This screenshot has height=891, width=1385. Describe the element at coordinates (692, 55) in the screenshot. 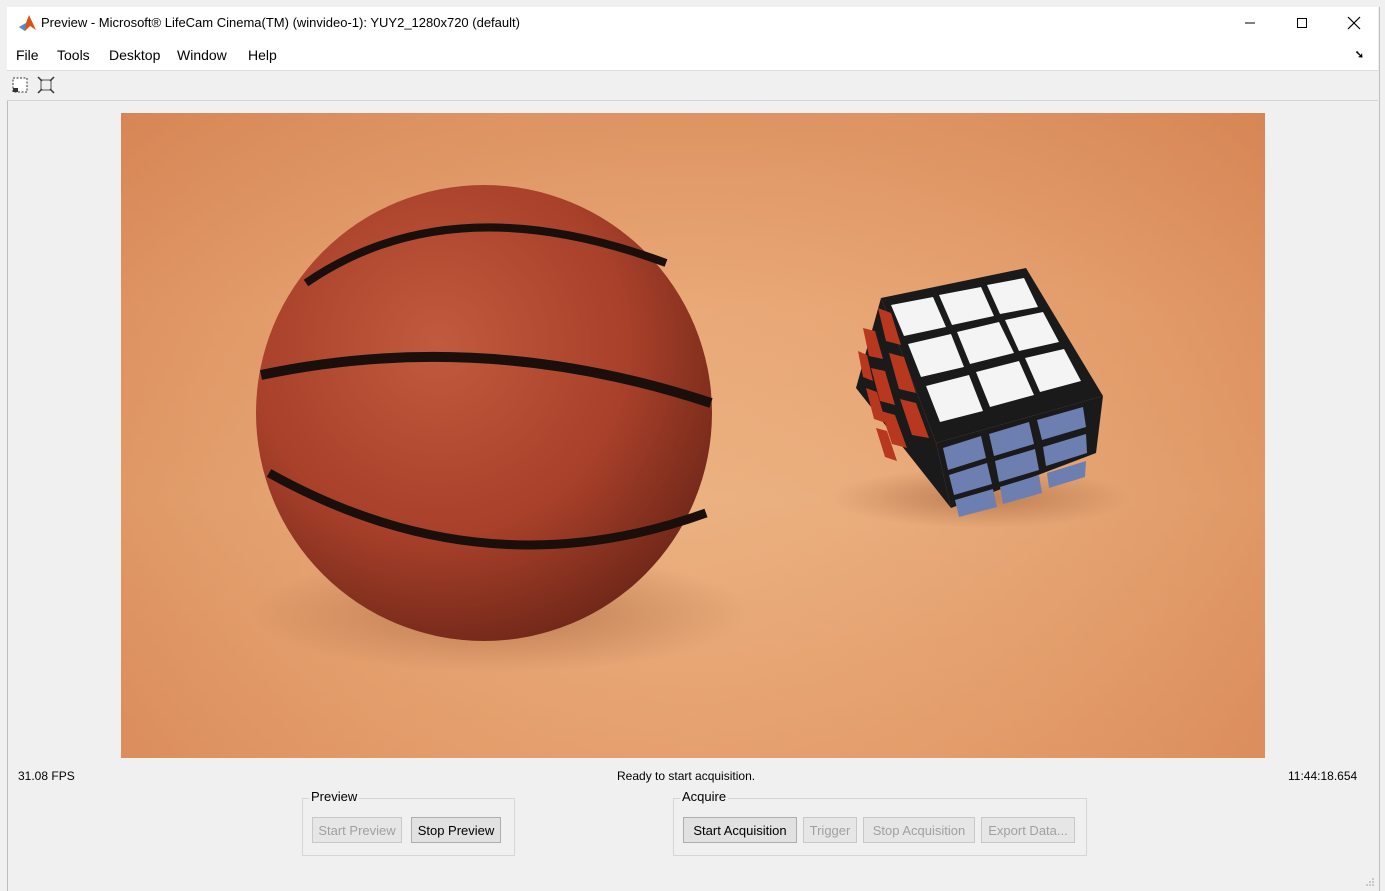

I see `menu-bar: File Tools Desktop Window Help ➘` at that location.